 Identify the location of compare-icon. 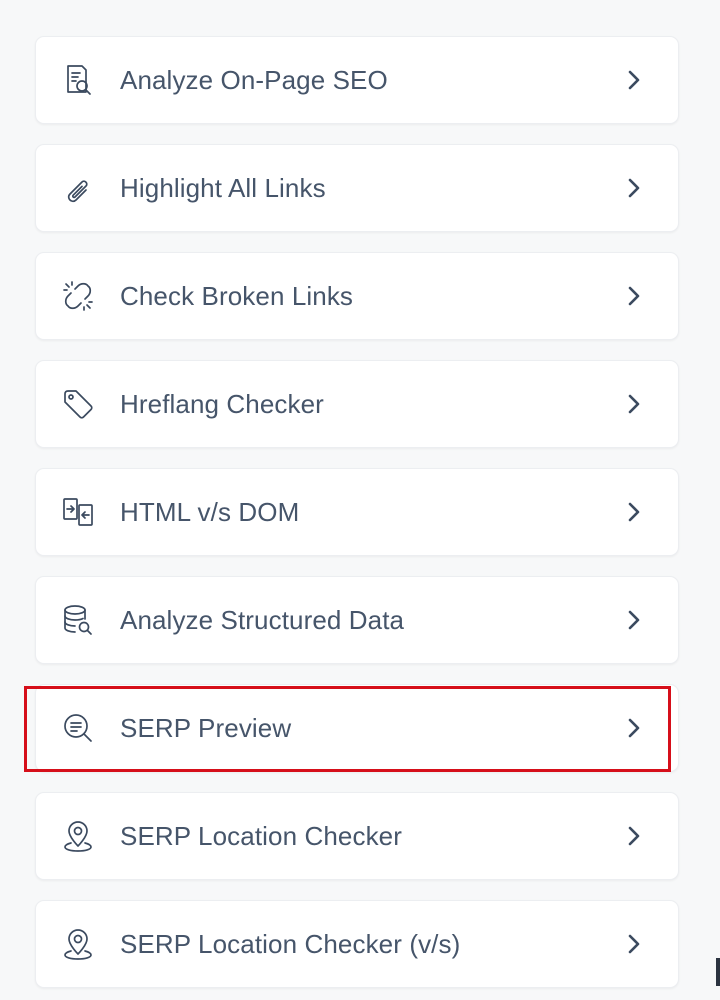
(78, 512).